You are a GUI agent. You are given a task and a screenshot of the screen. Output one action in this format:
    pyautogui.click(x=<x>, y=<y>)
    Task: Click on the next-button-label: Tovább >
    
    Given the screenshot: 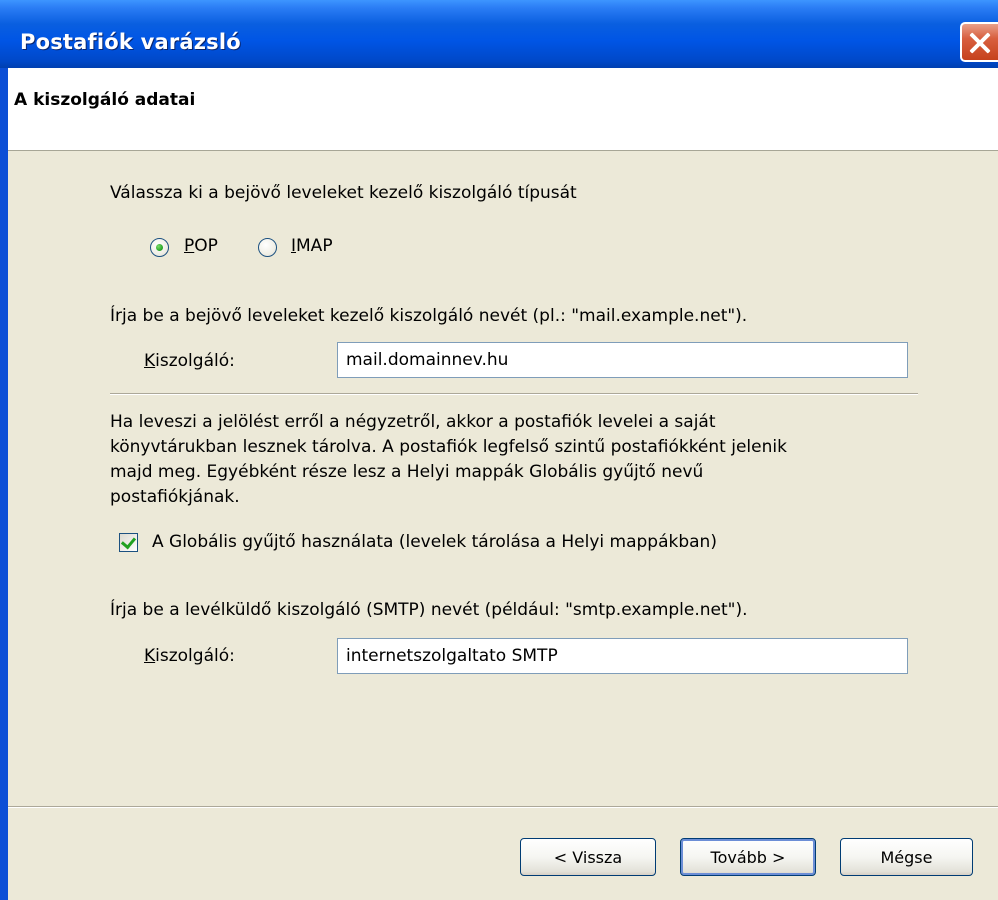 What is the action you would take?
    pyautogui.click(x=748, y=857)
    